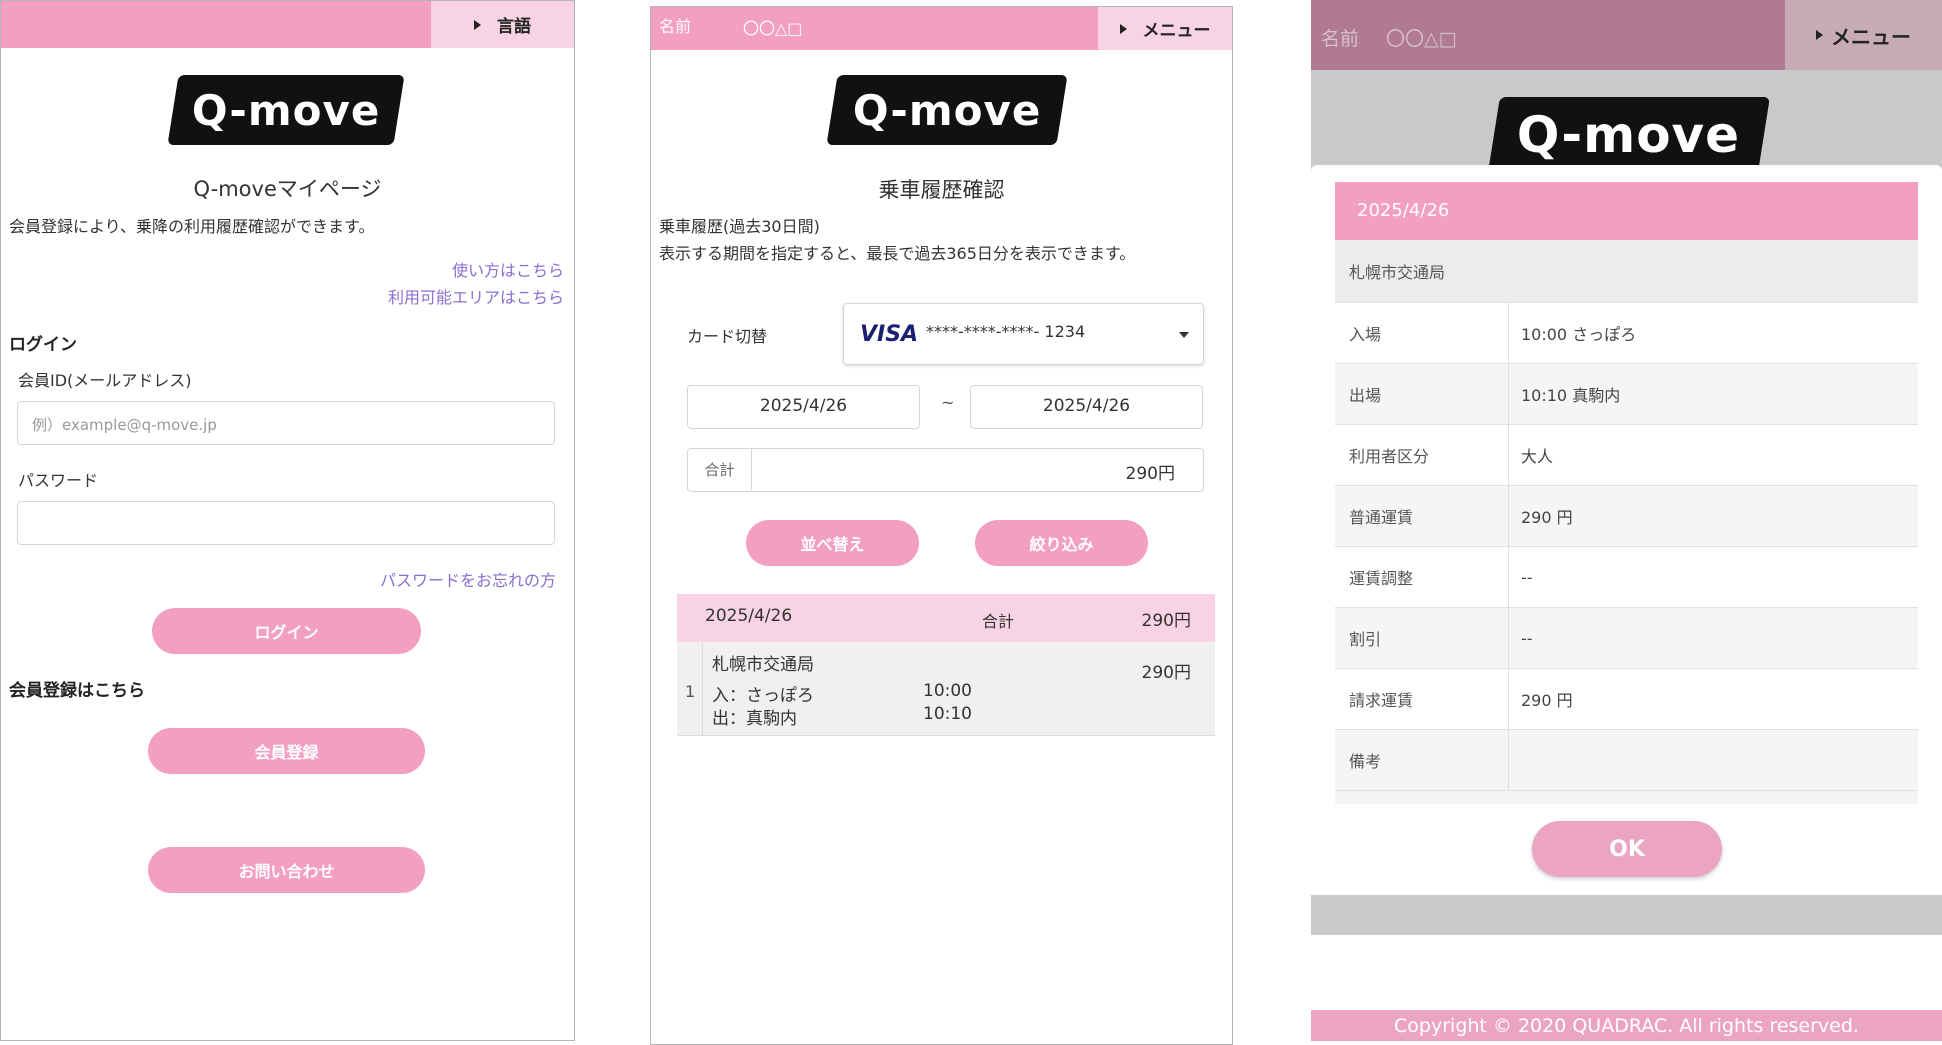 Image resolution: width=1942 pixels, height=1045 pixels. I want to click on detail-row-key: 請求運賃, so click(1422, 699).